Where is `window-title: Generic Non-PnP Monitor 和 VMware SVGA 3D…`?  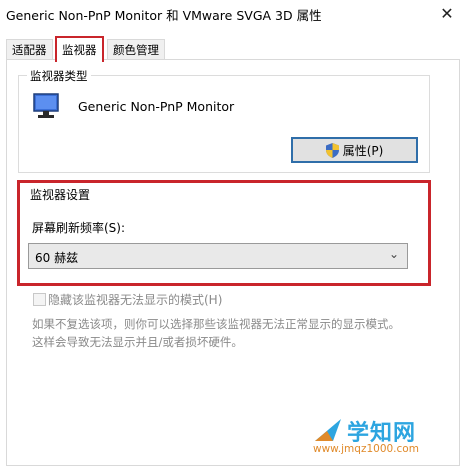 window-title: Generic Non-PnP Monitor 和 VMware SVGA 3D… is located at coordinates (164, 15).